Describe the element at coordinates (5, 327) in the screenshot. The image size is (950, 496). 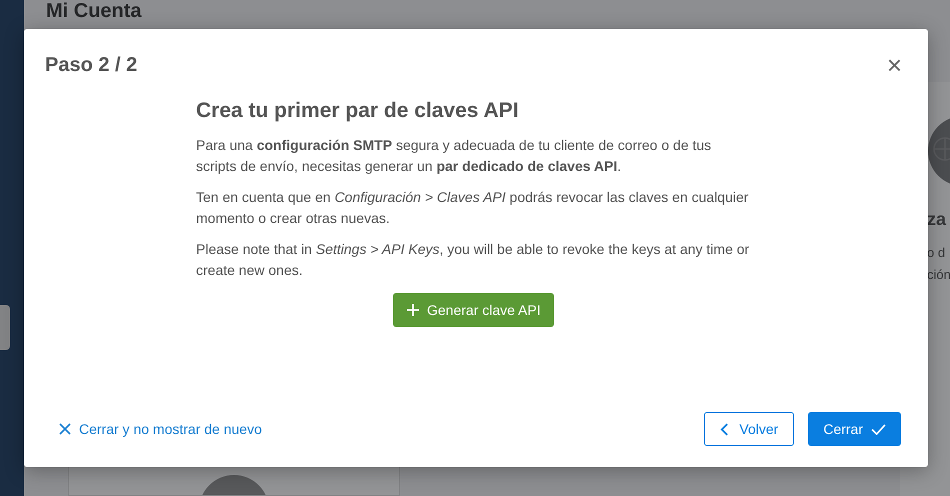
I see `sidebar-tab` at that location.